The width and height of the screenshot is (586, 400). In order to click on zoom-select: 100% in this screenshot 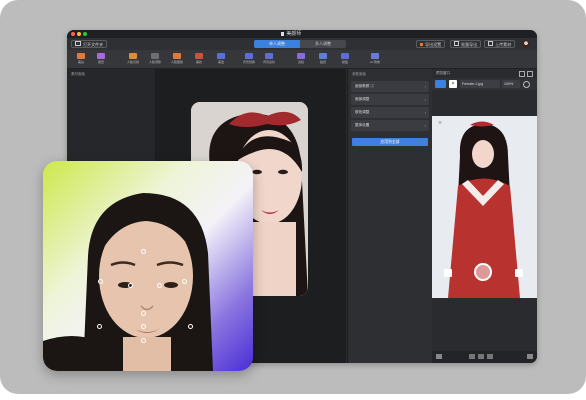, I will do `click(511, 84)`.